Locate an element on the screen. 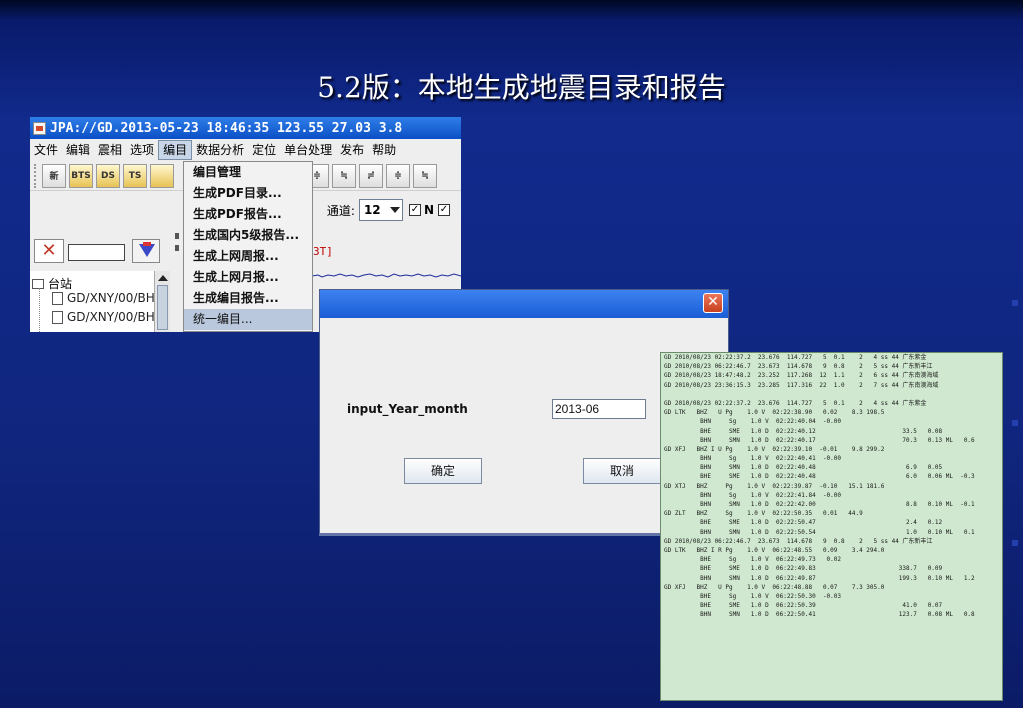 The width and height of the screenshot is (1023, 708). cancel-button: 取消 is located at coordinates (622, 471).